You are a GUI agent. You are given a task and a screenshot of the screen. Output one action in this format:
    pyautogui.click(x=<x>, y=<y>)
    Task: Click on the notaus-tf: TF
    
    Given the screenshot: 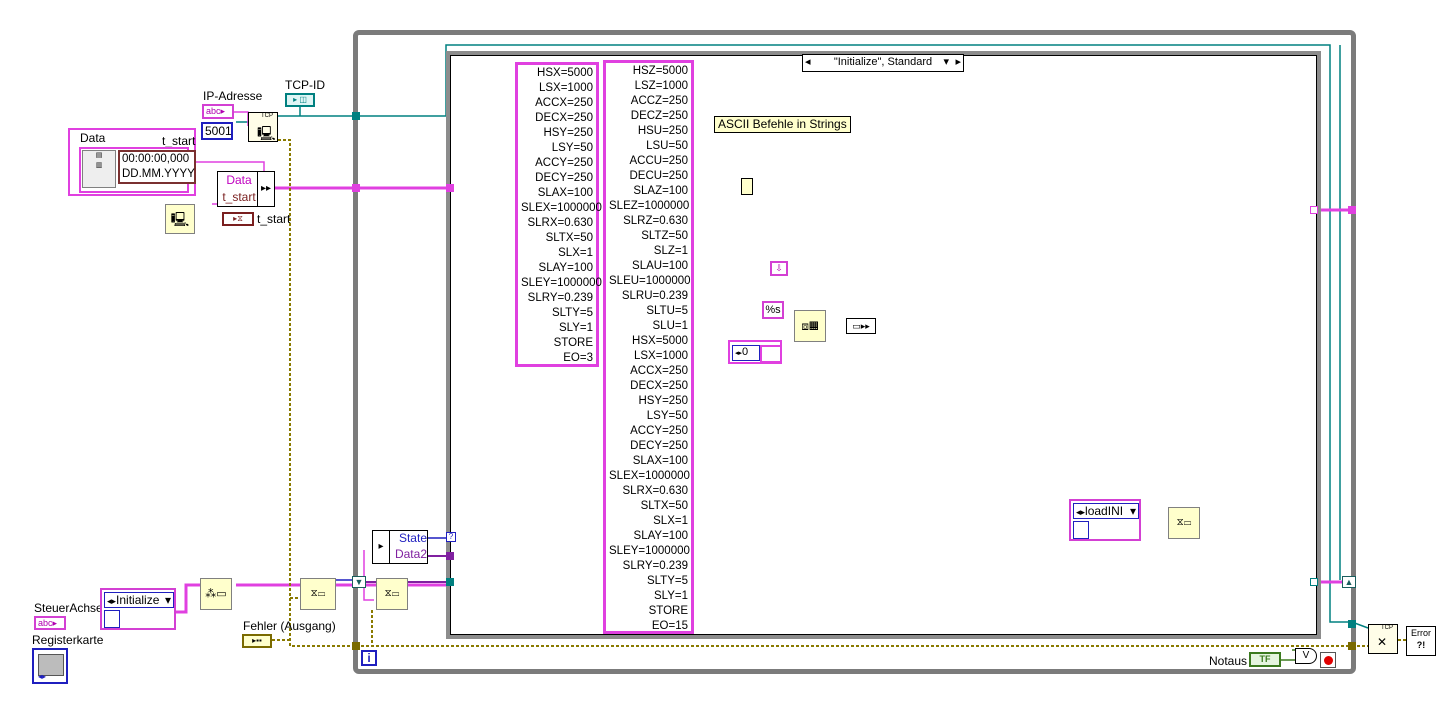 What is the action you would take?
    pyautogui.click(x=1265, y=659)
    